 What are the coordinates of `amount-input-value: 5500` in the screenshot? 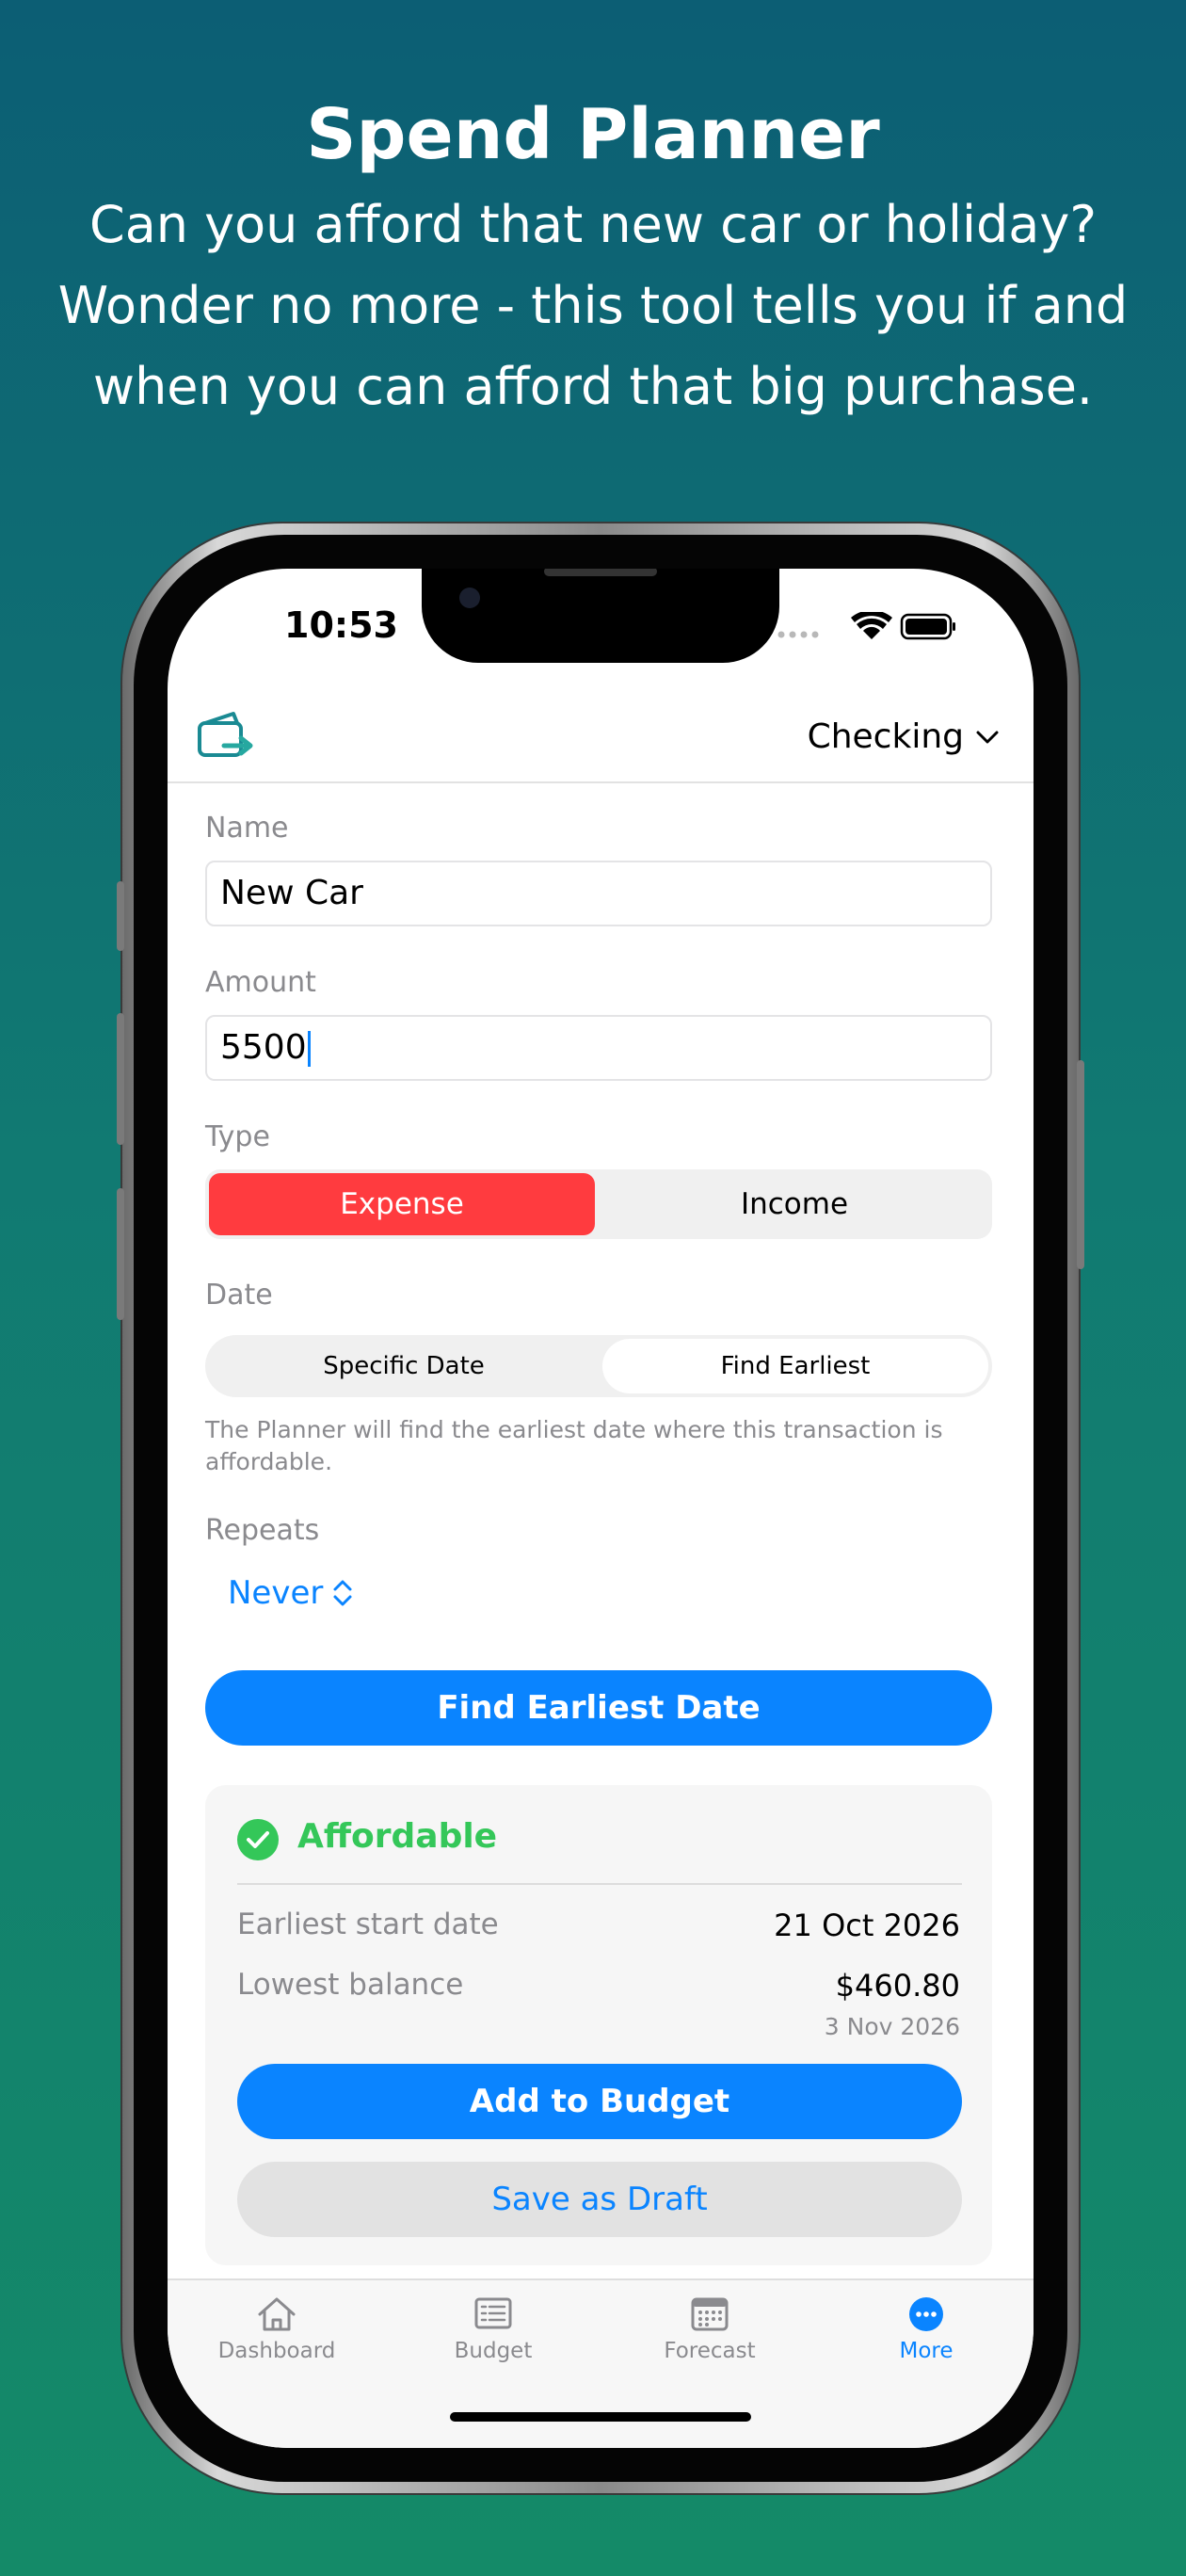 It's located at (263, 1047).